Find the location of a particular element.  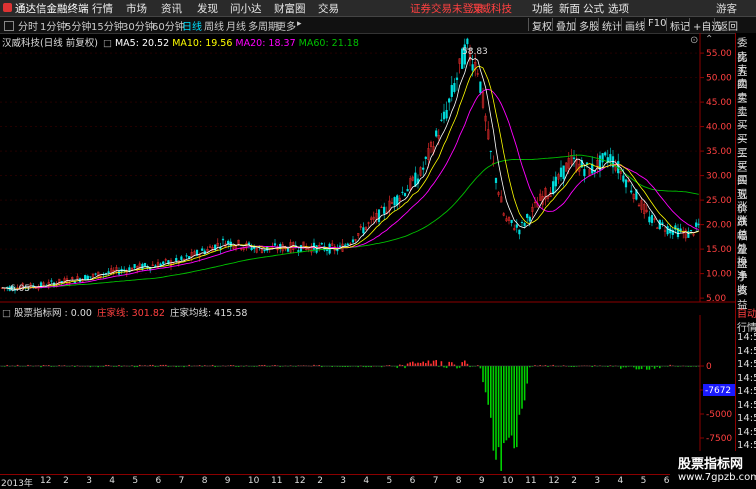

period-1min: 1分钟 is located at coordinates (53, 25).